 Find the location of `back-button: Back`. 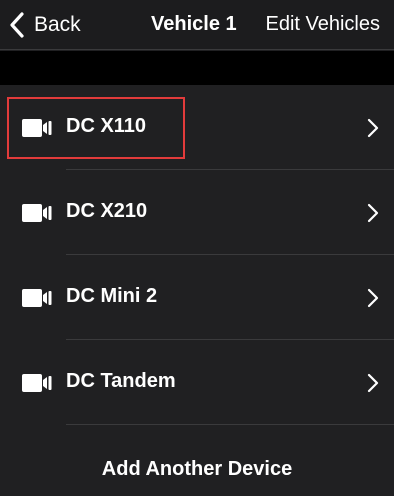

back-button: Back is located at coordinates (43, 25).